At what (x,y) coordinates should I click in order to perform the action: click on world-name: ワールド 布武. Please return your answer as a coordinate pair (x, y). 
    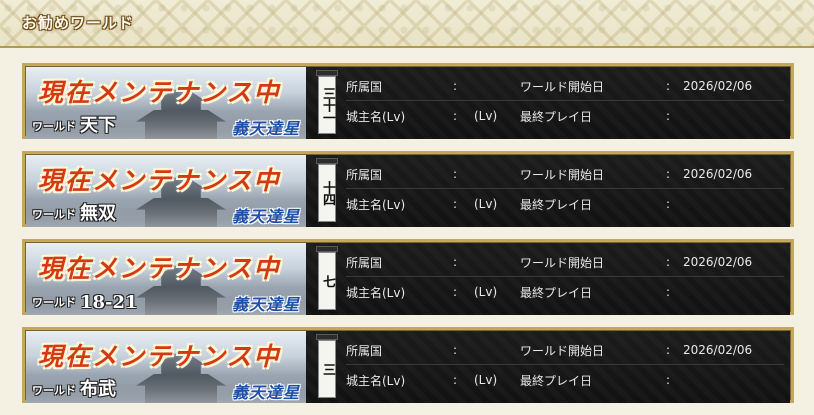
    Looking at the image, I should click on (74, 389).